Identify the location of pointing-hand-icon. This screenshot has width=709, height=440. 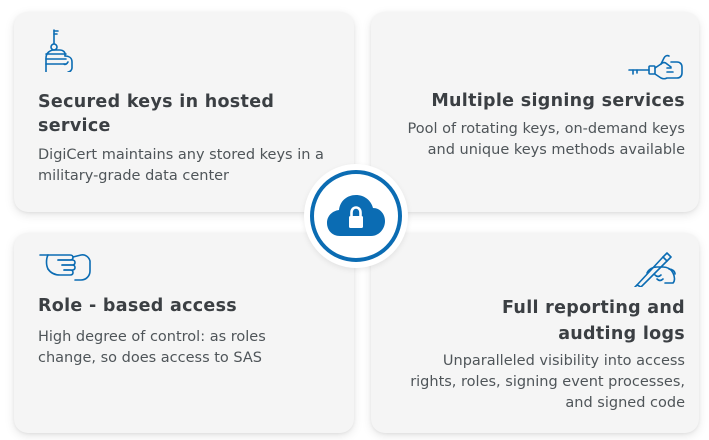
(66, 266).